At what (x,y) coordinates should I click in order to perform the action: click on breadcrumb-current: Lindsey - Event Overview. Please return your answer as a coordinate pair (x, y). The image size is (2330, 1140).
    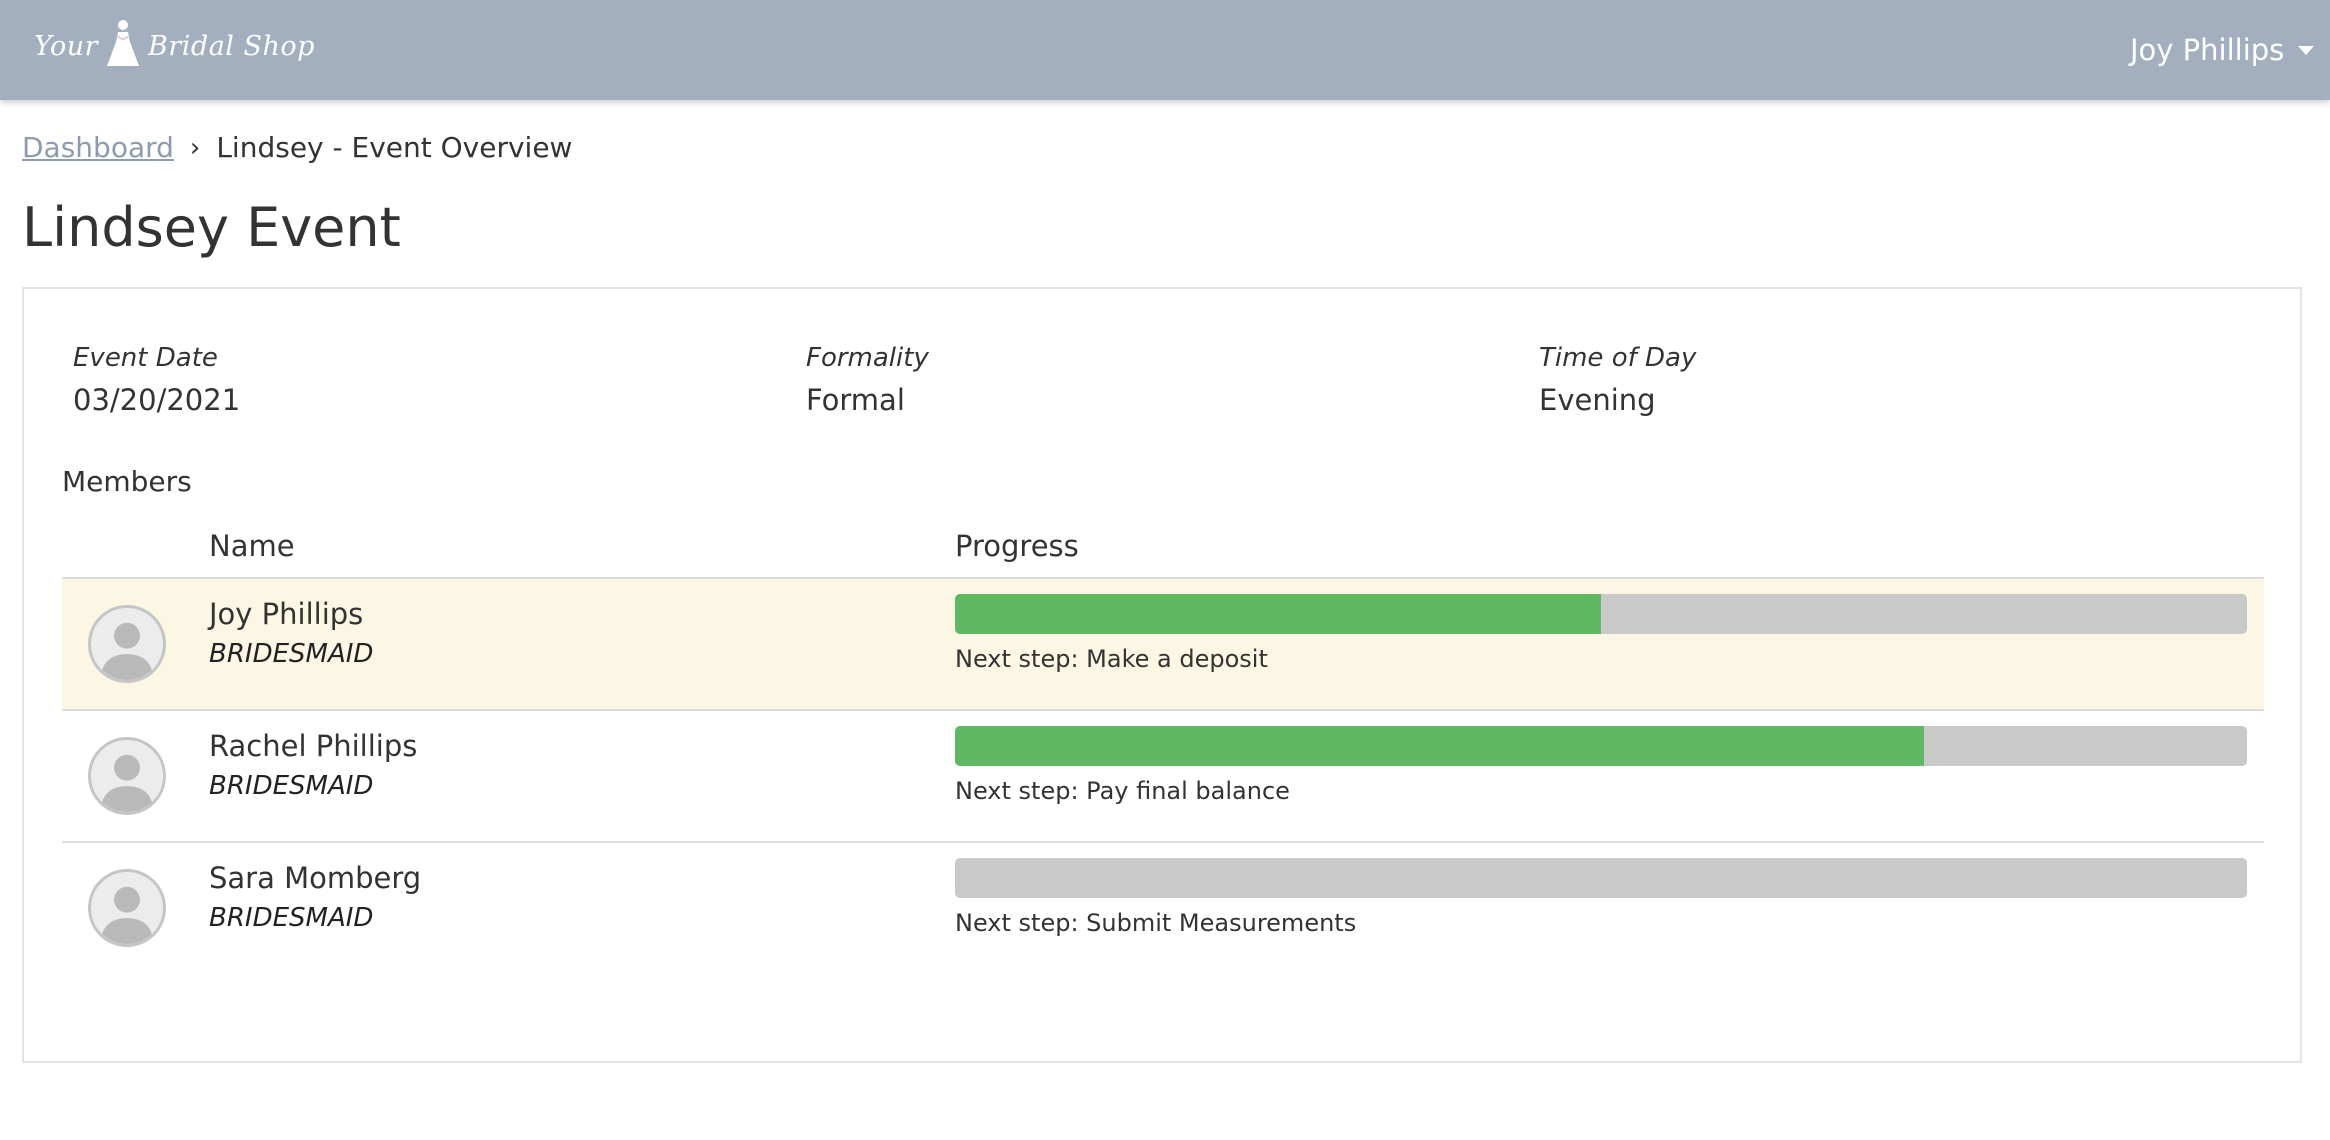
    Looking at the image, I should click on (394, 147).